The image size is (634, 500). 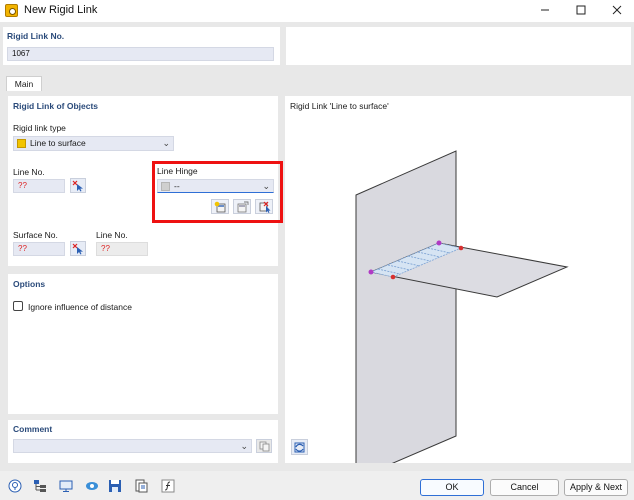 I want to click on title-bar: New Rigid Link, so click(x=317, y=11).